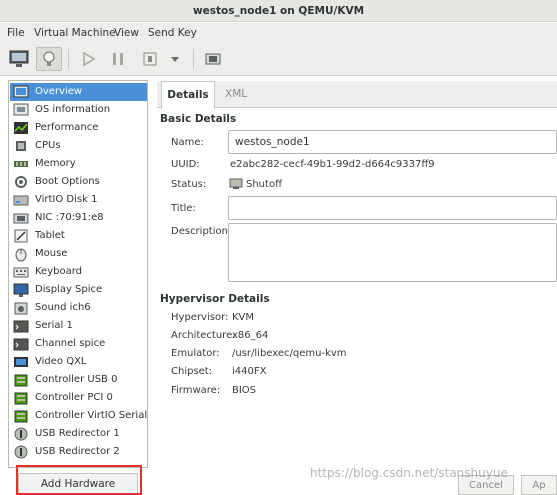 The height and width of the screenshot is (495, 557). I want to click on power-icon, so click(150, 59).